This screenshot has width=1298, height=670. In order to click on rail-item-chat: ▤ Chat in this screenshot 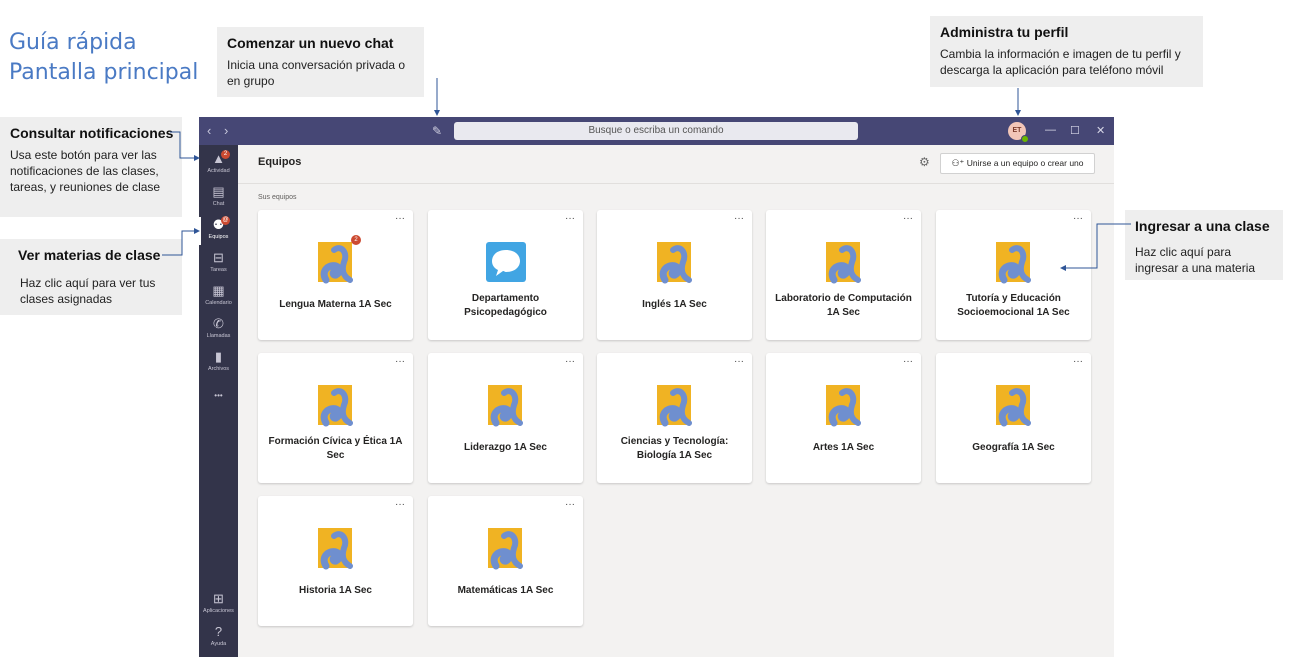, I will do `click(218, 198)`.